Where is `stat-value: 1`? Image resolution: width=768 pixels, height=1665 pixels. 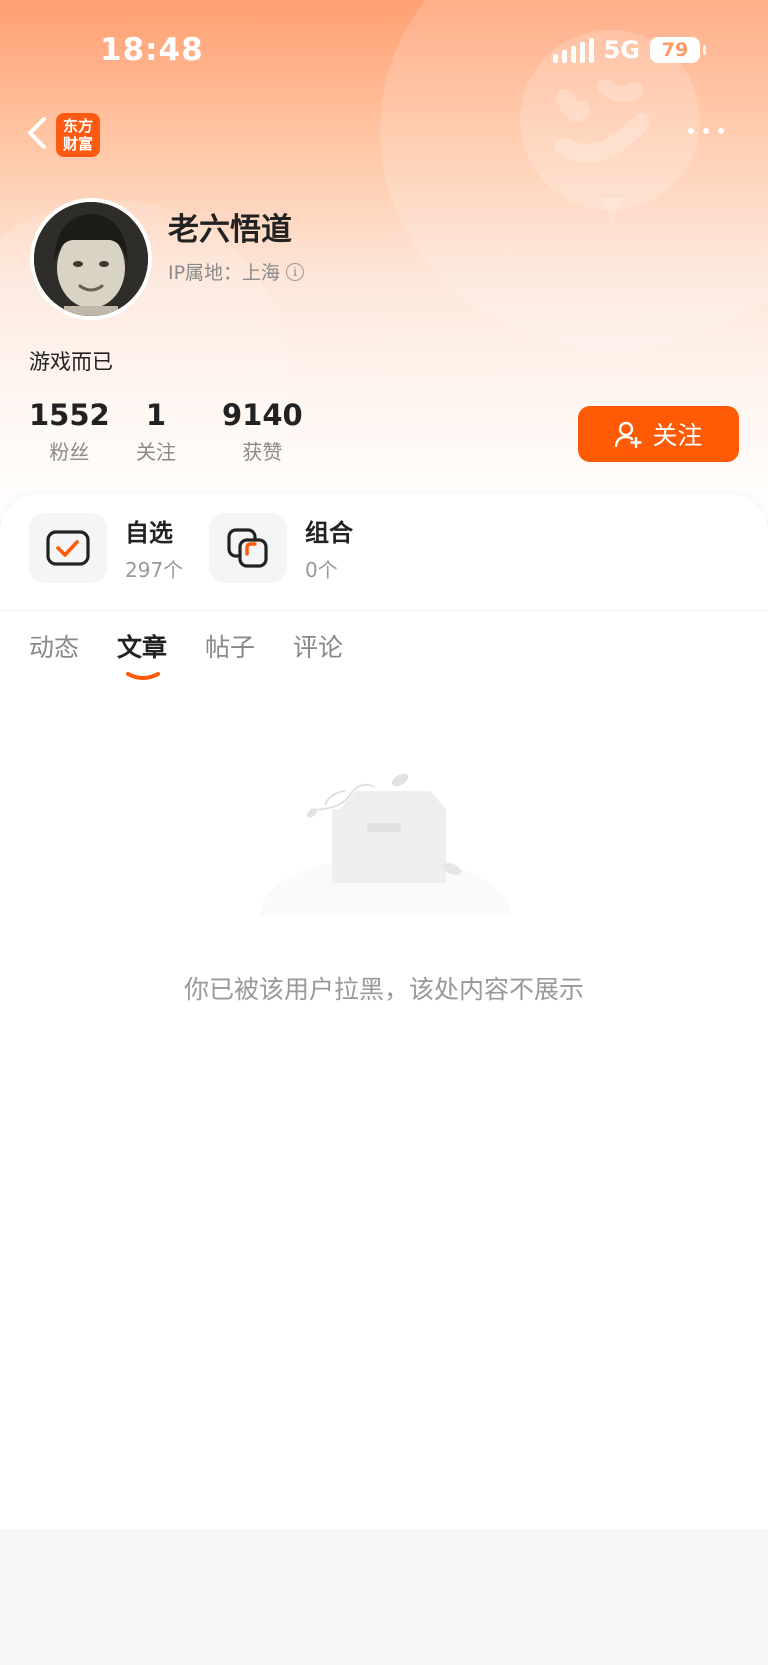
stat-value: 1 is located at coordinates (156, 415).